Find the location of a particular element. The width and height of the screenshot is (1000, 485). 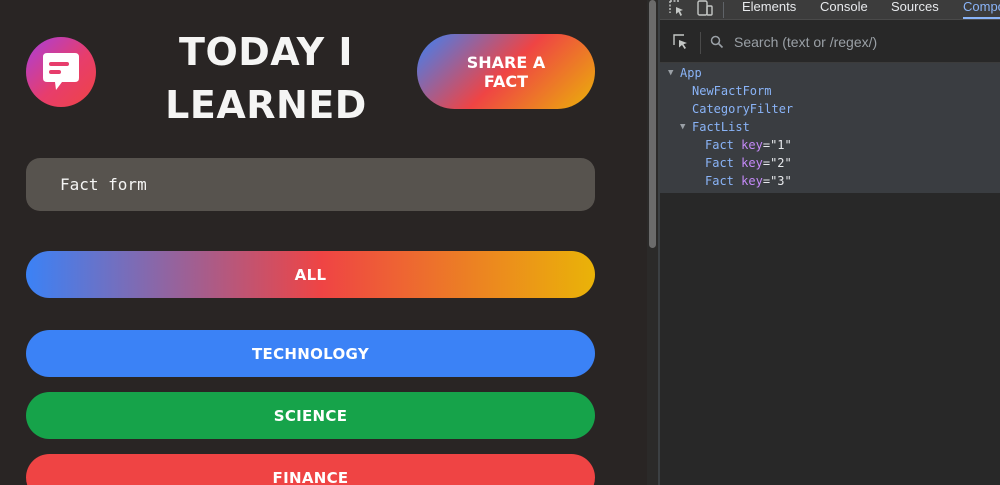

tab-sources: Sources is located at coordinates (915, 9).